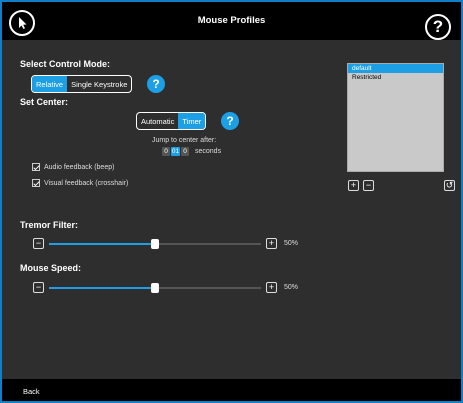  What do you see at coordinates (271, 243) in the screenshot?
I see `tremor-increase-button: +` at bounding box center [271, 243].